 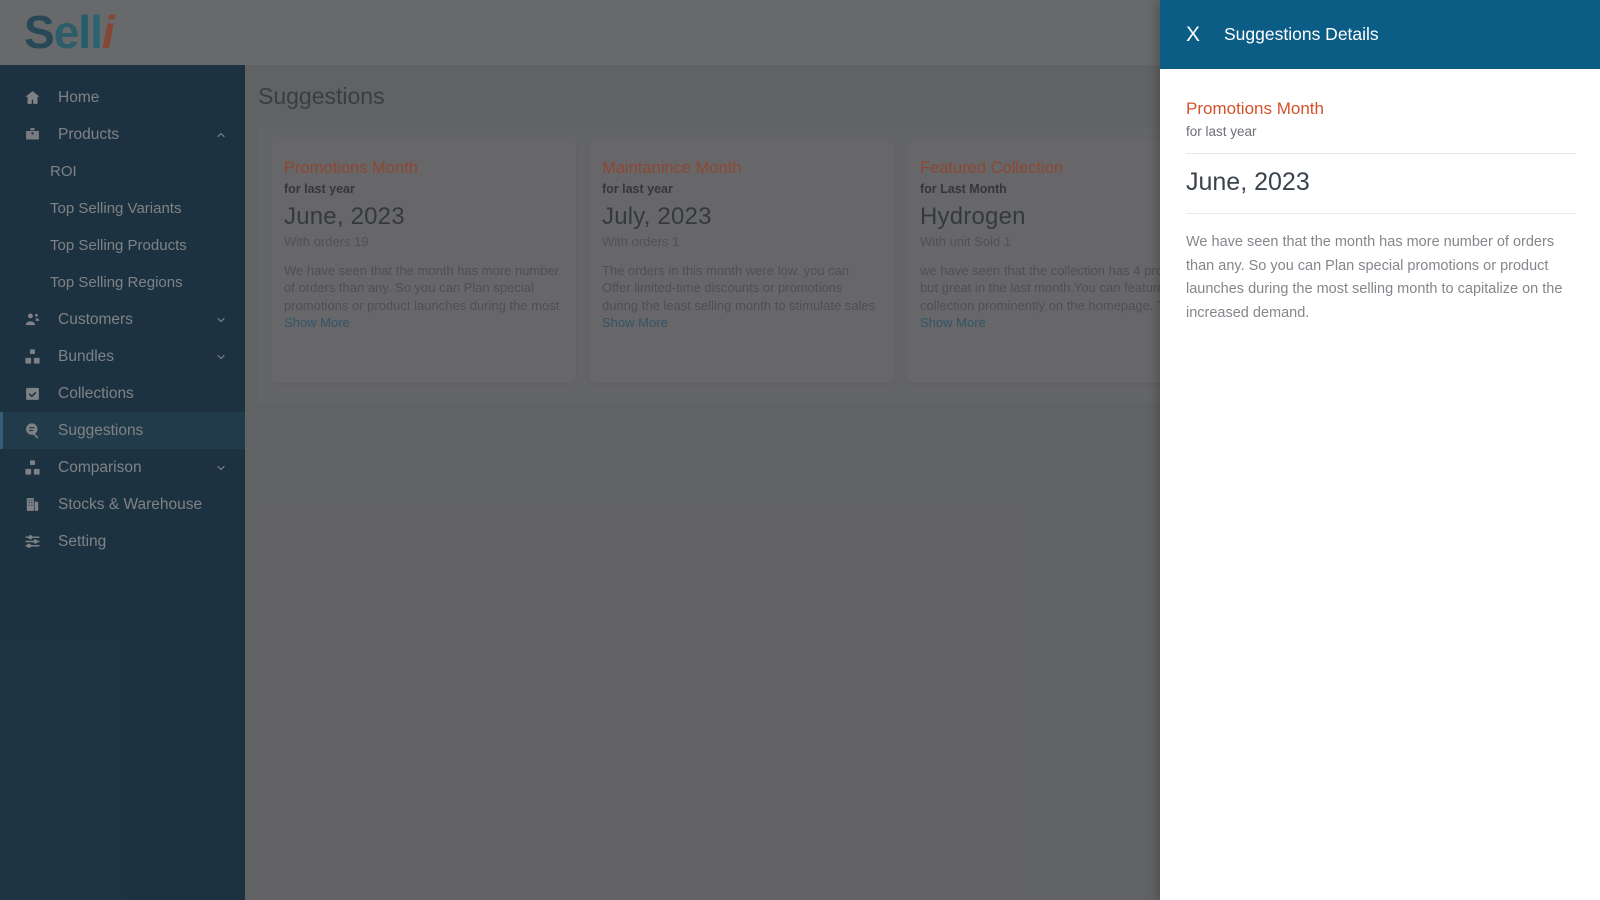 What do you see at coordinates (32, 135) in the screenshot?
I see `box-icon` at bounding box center [32, 135].